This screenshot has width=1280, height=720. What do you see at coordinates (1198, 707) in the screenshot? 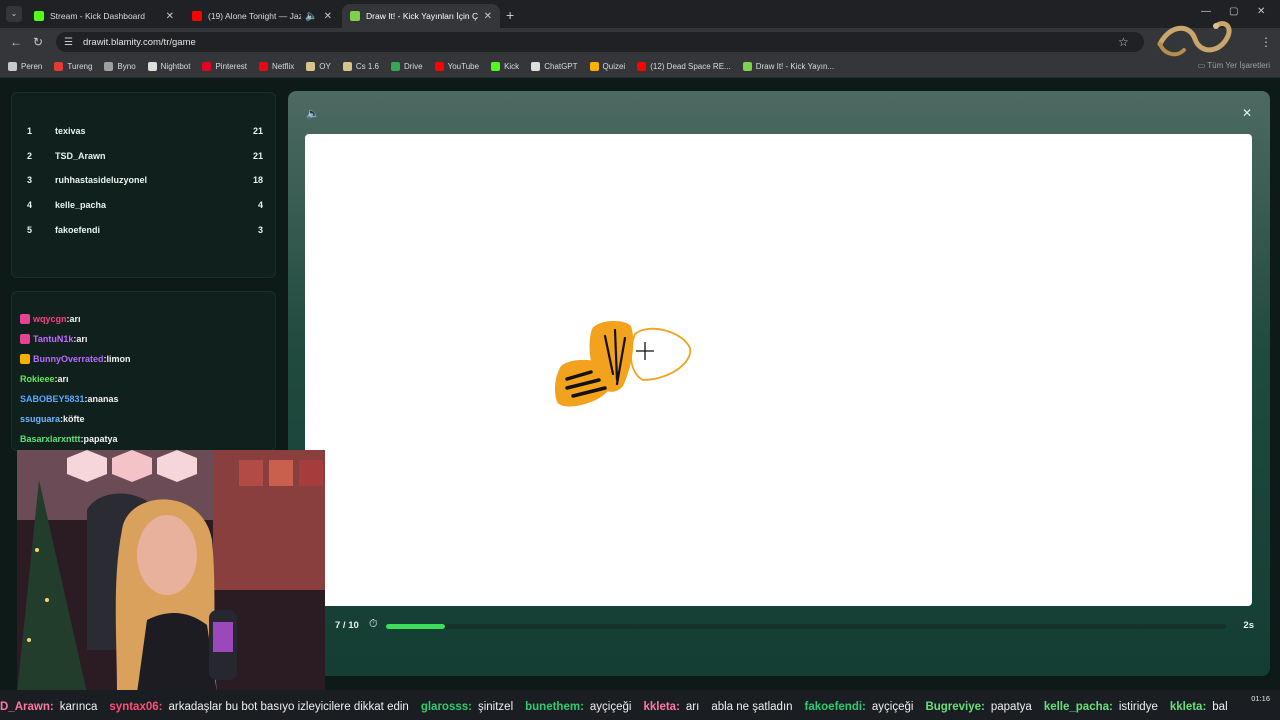
I see `ticker-item: kkleta: bal` at bounding box center [1198, 707].